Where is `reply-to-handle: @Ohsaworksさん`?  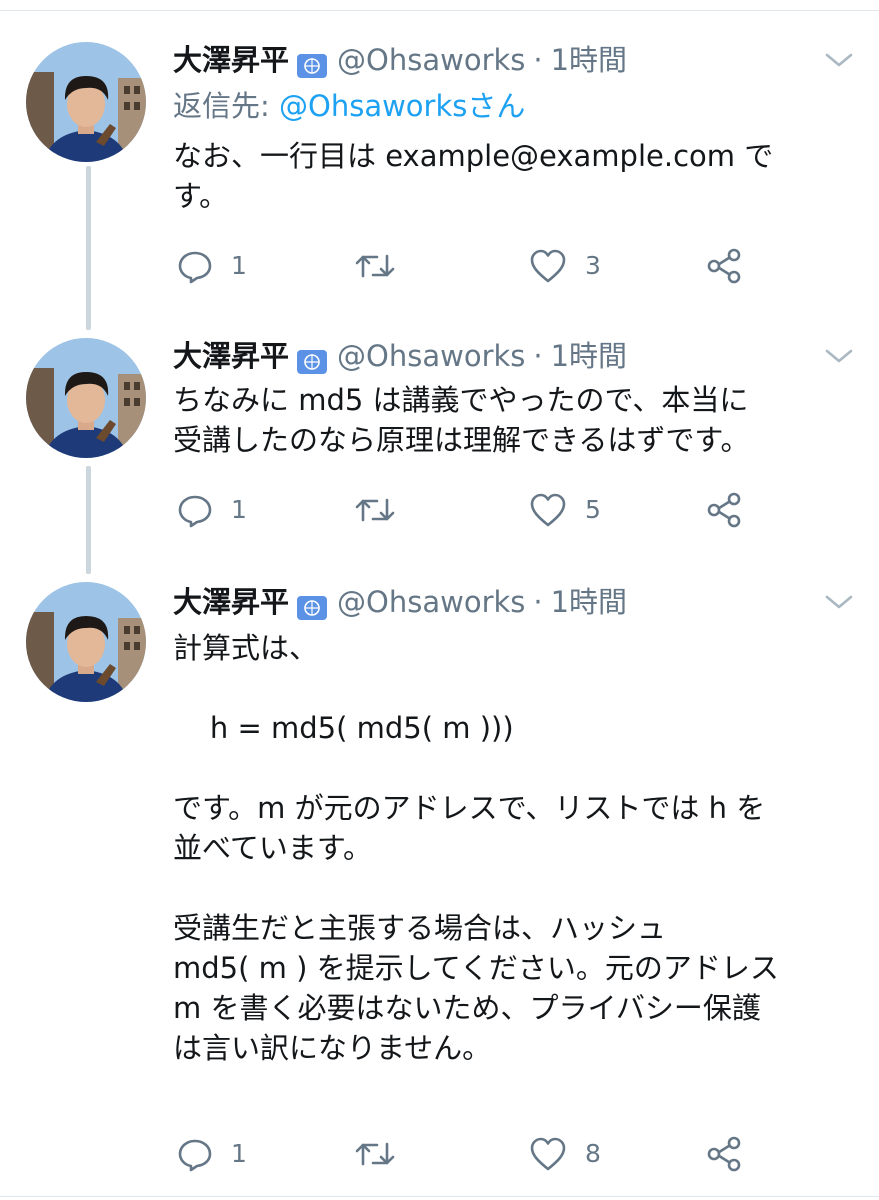
reply-to-handle: @Ohsaworksさん is located at coordinates (402, 106).